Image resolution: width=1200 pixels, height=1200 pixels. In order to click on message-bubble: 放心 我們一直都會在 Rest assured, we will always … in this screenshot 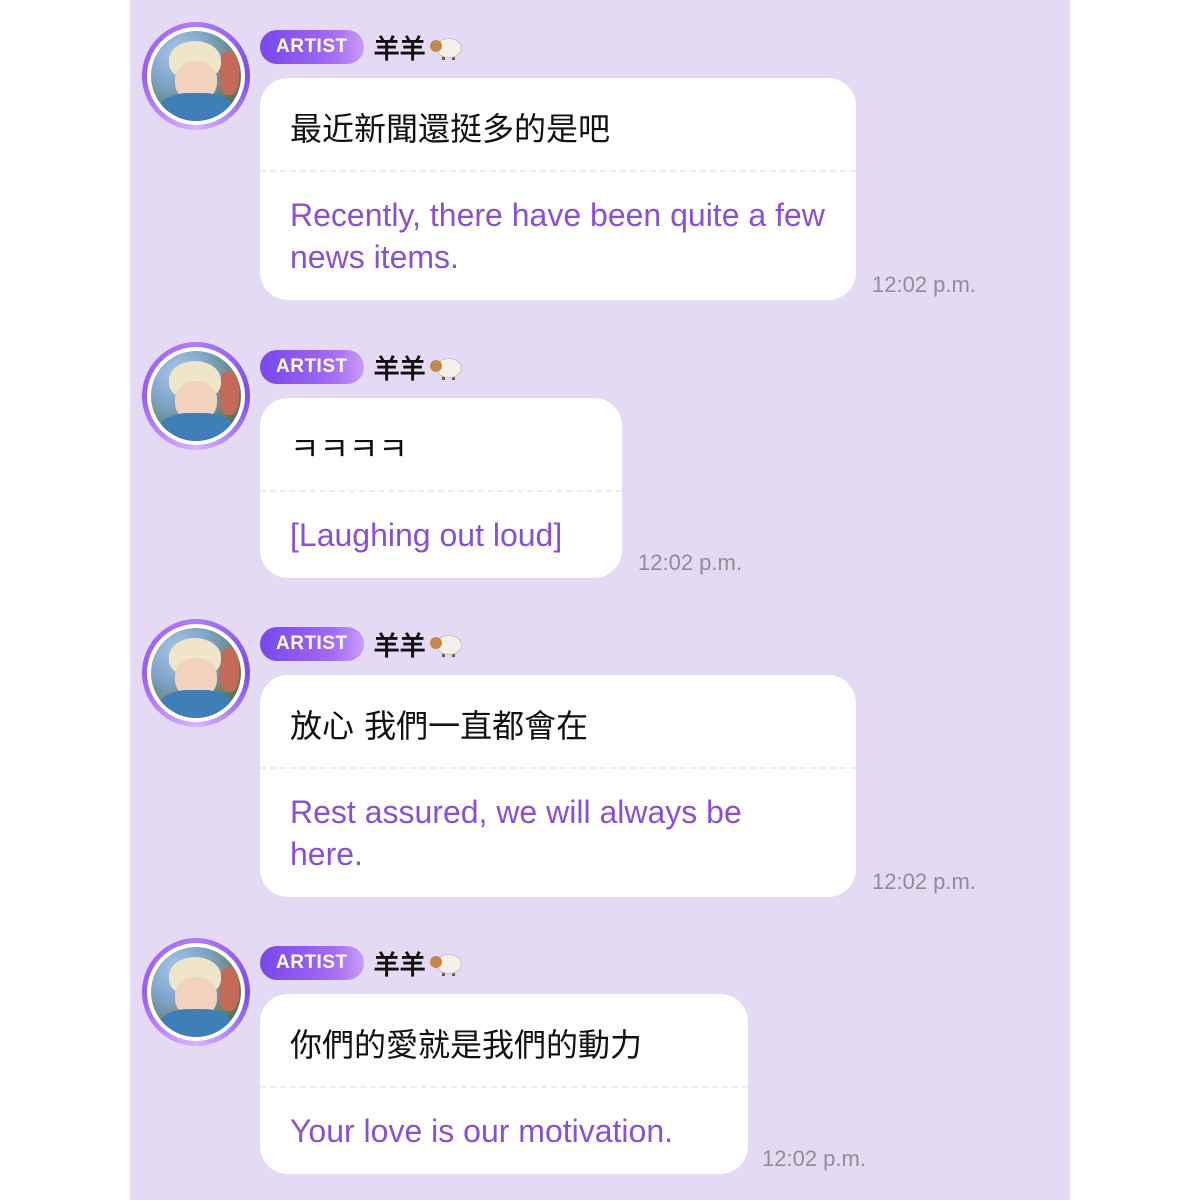, I will do `click(558, 786)`.